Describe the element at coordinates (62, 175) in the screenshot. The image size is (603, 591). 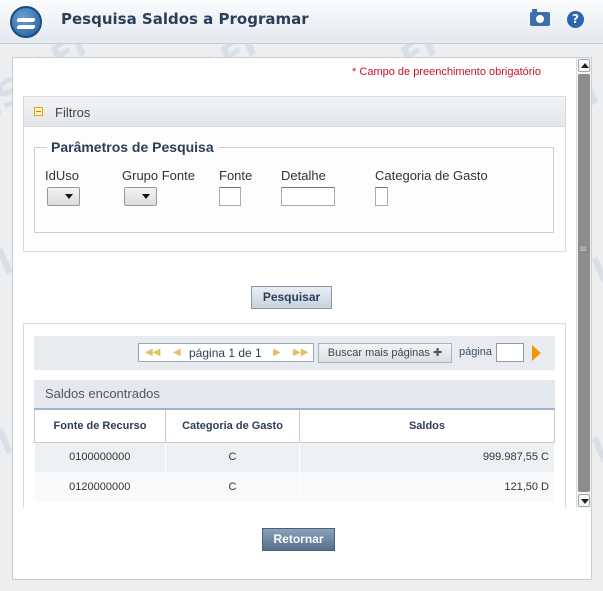
I see `iduso-label: IdUso` at that location.